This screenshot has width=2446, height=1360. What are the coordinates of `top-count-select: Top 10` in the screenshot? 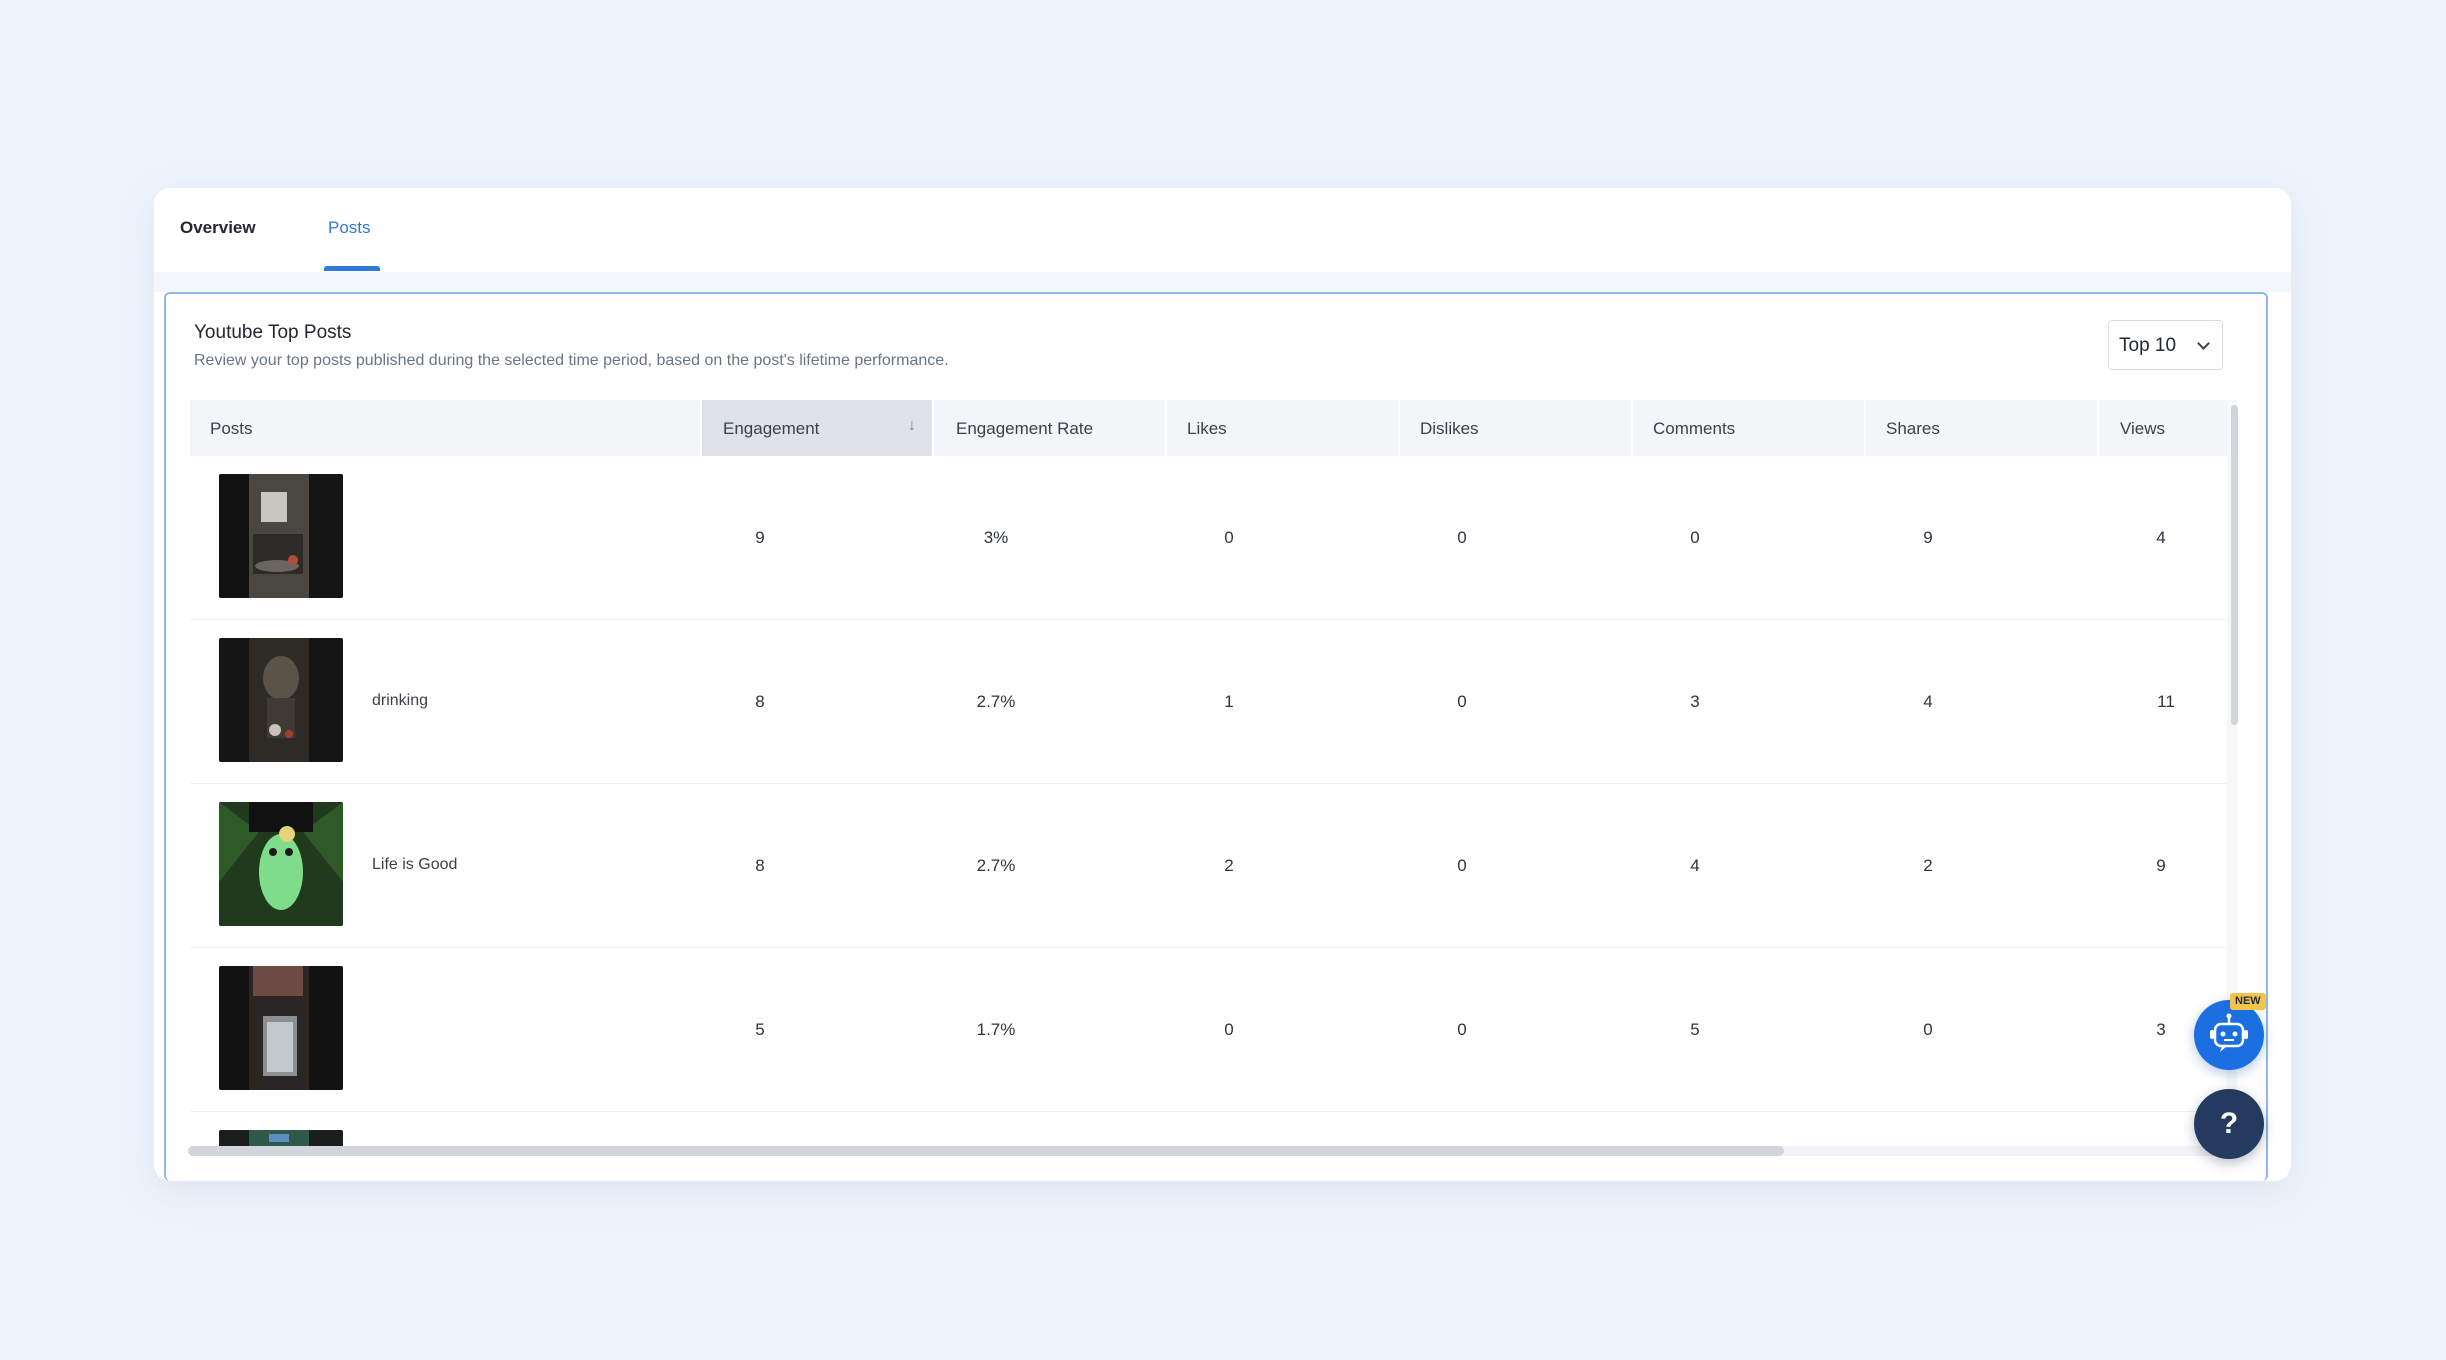 It's located at (2165, 345).